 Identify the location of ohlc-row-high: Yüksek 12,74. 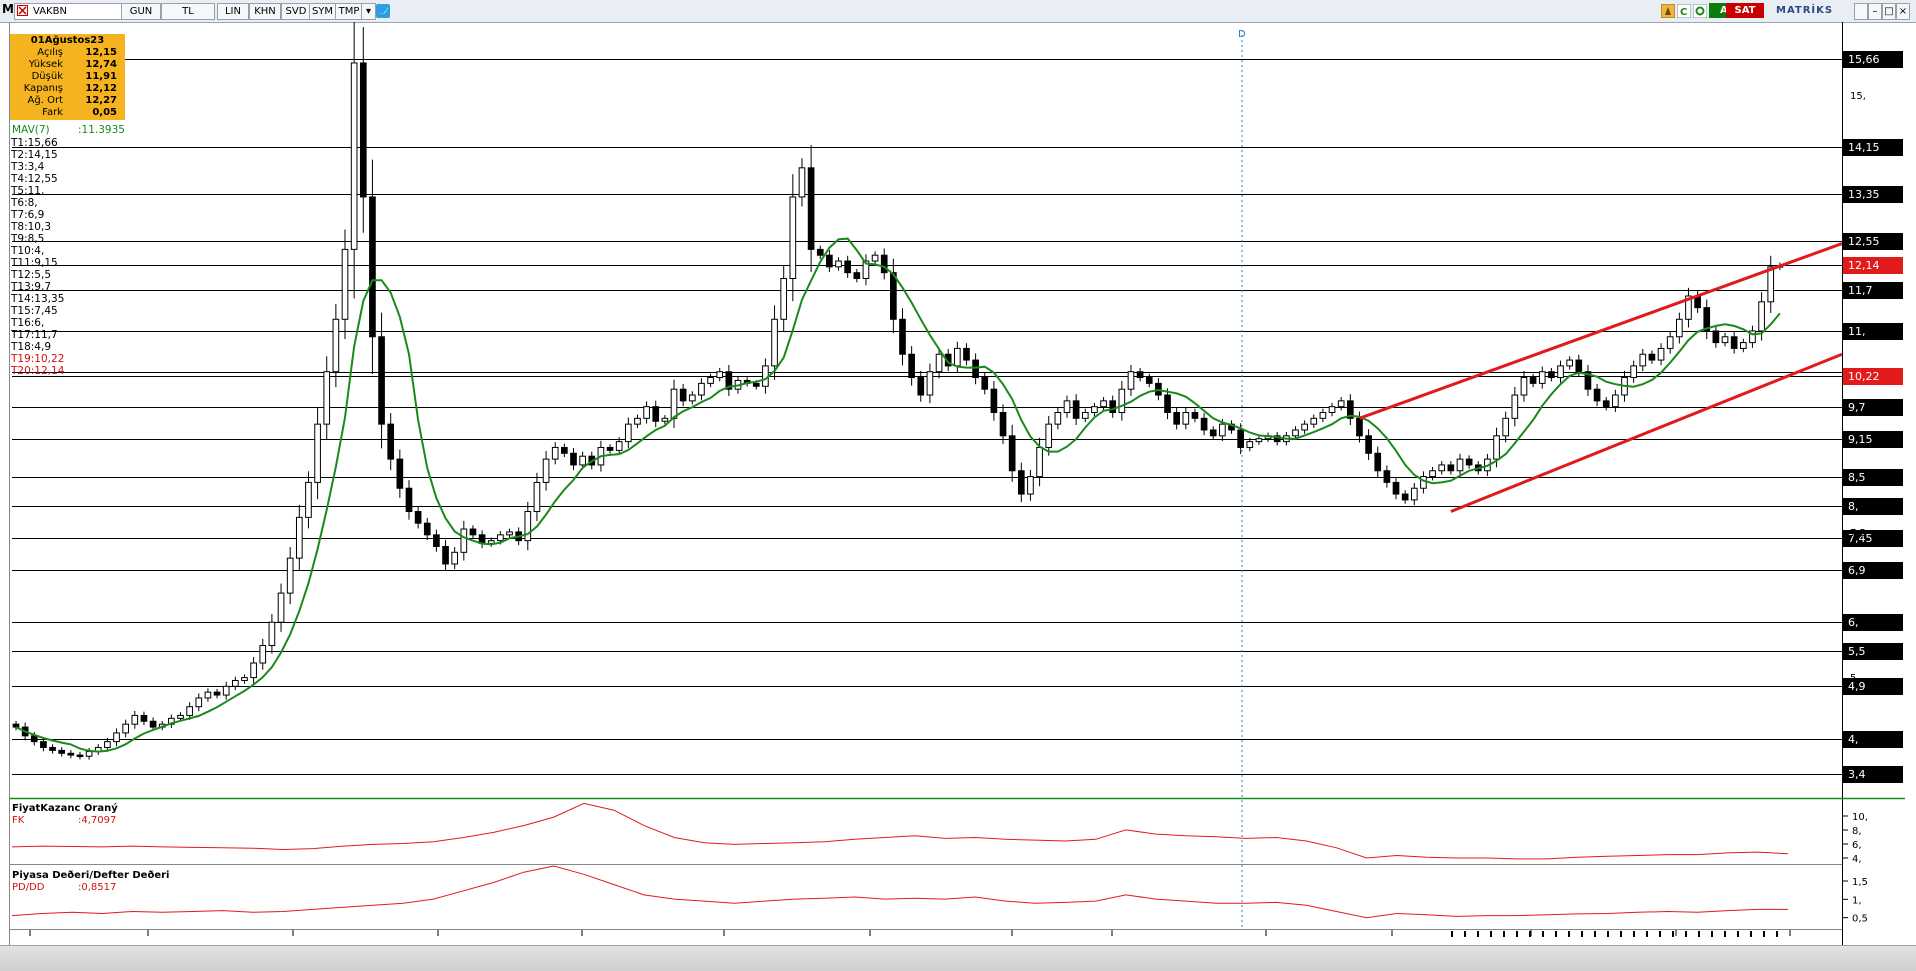
(67, 65).